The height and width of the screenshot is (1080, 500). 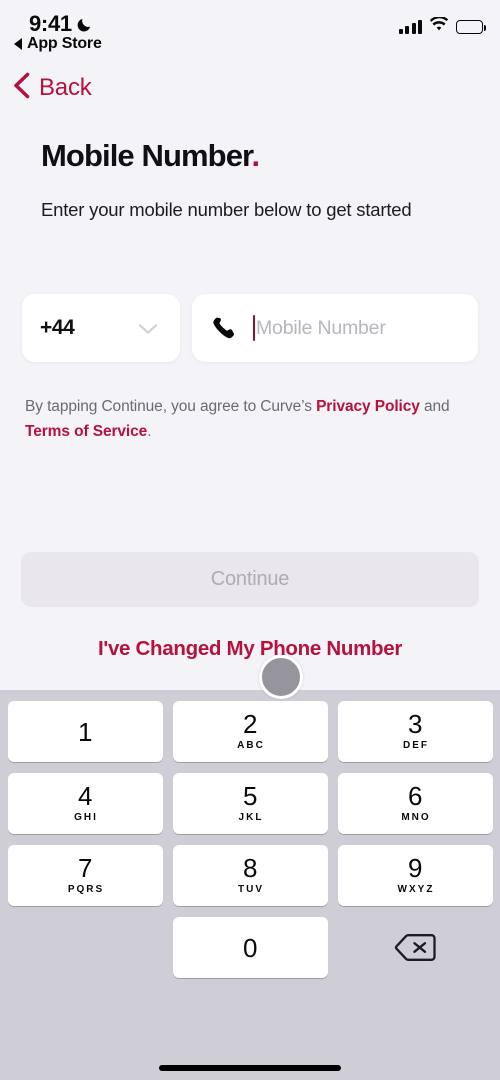 What do you see at coordinates (321, 327) in the screenshot?
I see `phone-placeholder: Mobile Number` at bounding box center [321, 327].